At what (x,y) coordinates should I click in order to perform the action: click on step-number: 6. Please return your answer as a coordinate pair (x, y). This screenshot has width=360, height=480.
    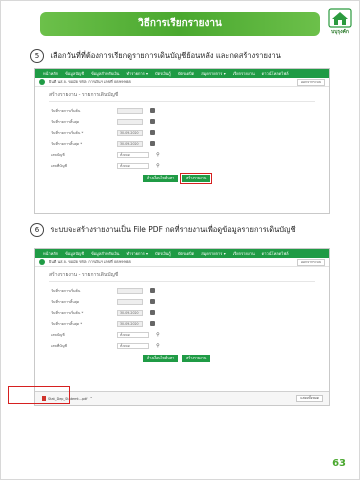
    Looking at the image, I should click on (37, 230).